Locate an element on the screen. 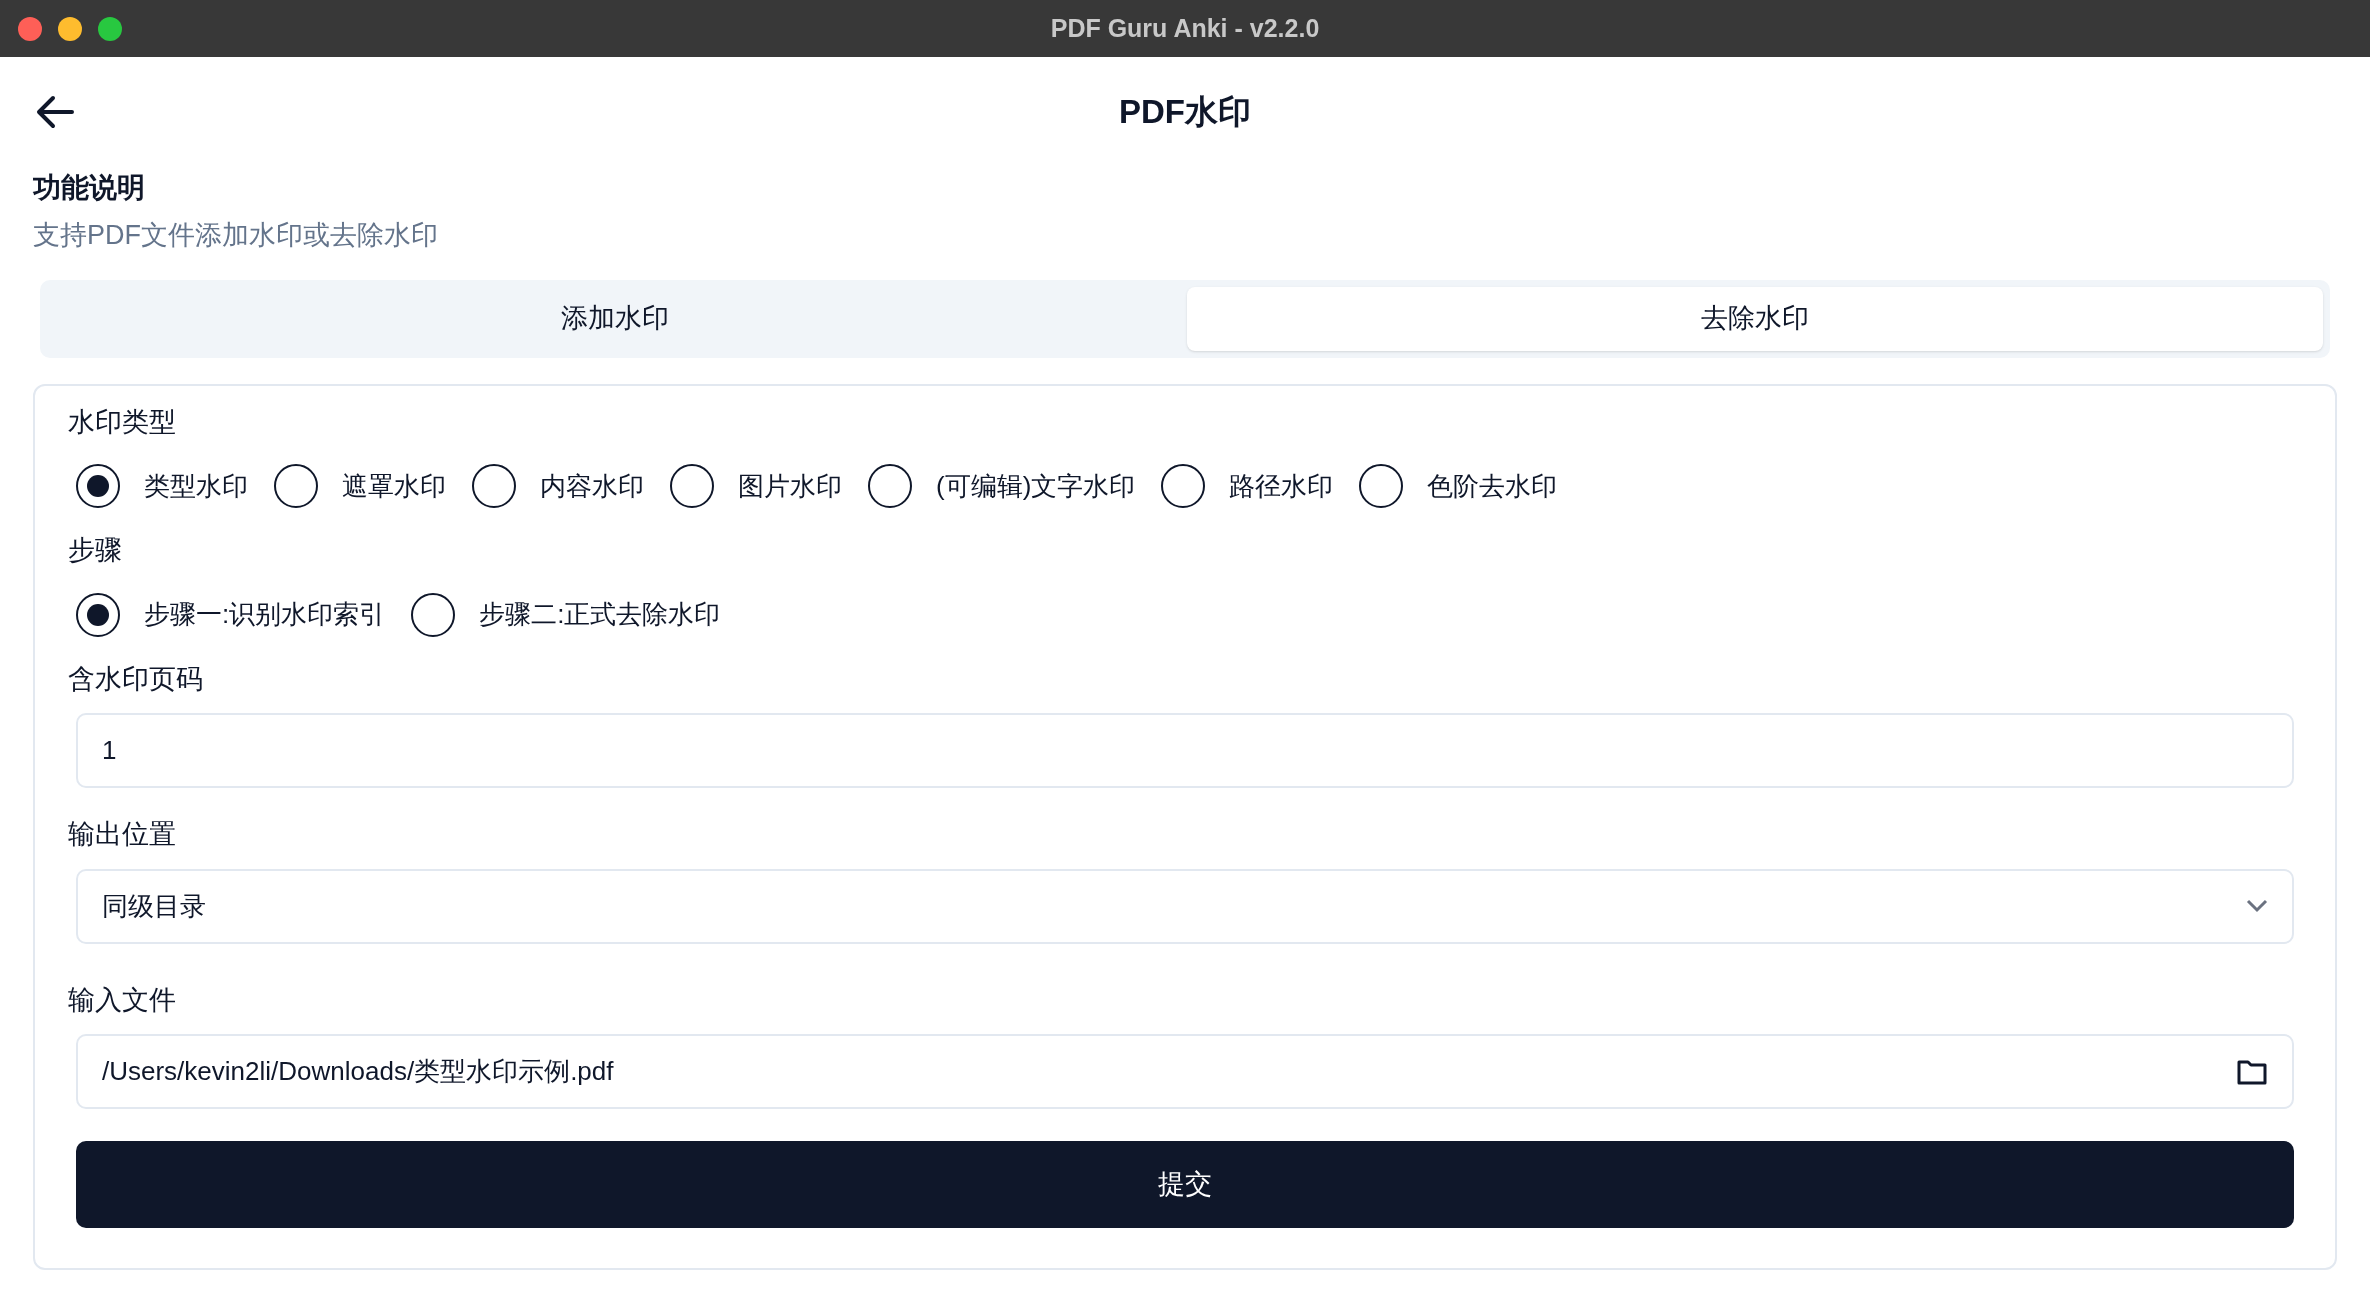 The width and height of the screenshot is (2370, 1298). close-icon is located at coordinates (30, 28).